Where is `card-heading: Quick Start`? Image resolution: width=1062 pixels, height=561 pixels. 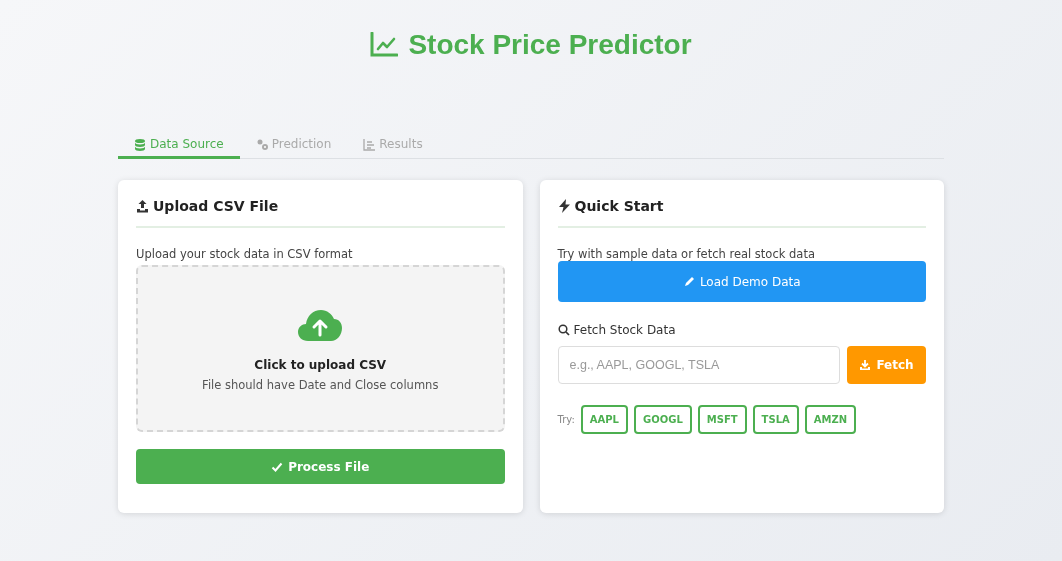
card-heading: Quick Start is located at coordinates (619, 206).